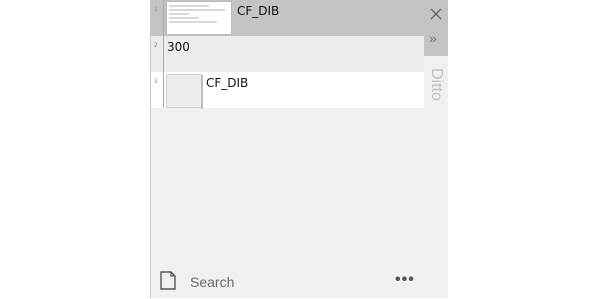 The image size is (598, 299). What do you see at coordinates (287, 90) in the screenshot?
I see `clip-row-3: 3 CF_DIB` at bounding box center [287, 90].